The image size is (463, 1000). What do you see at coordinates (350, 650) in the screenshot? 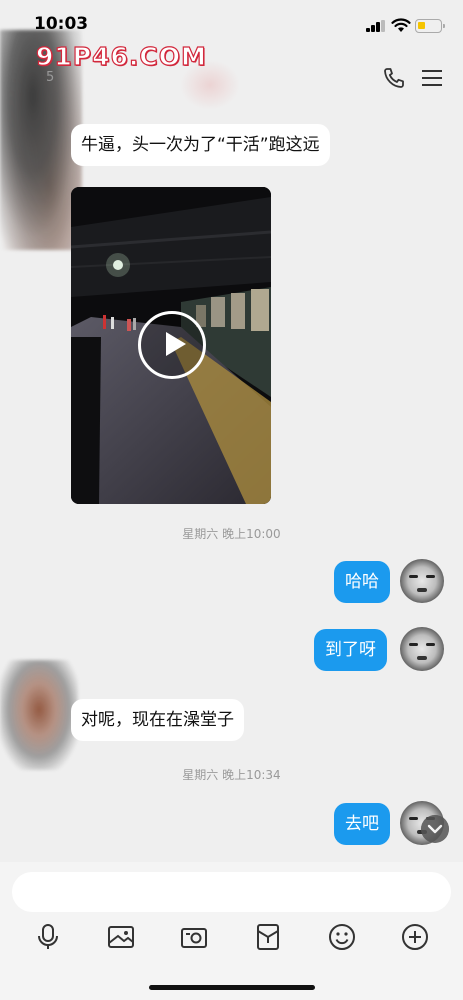
I see `message-outgoing: 到了呀` at bounding box center [350, 650].